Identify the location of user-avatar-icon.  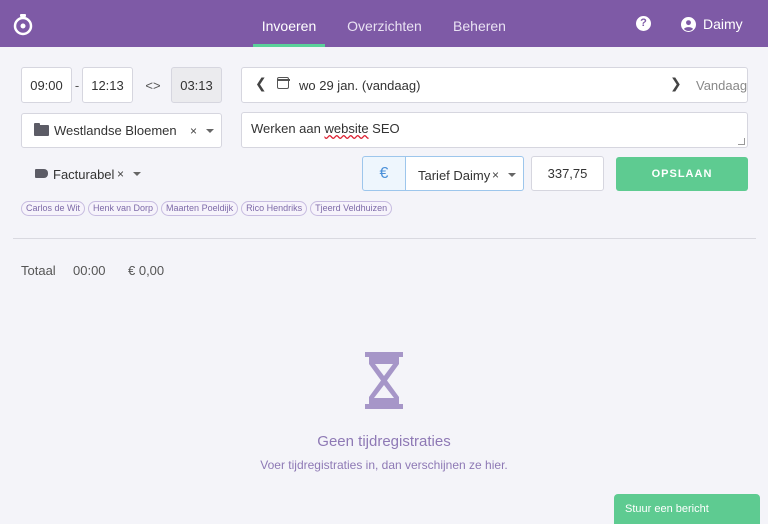
(688, 24).